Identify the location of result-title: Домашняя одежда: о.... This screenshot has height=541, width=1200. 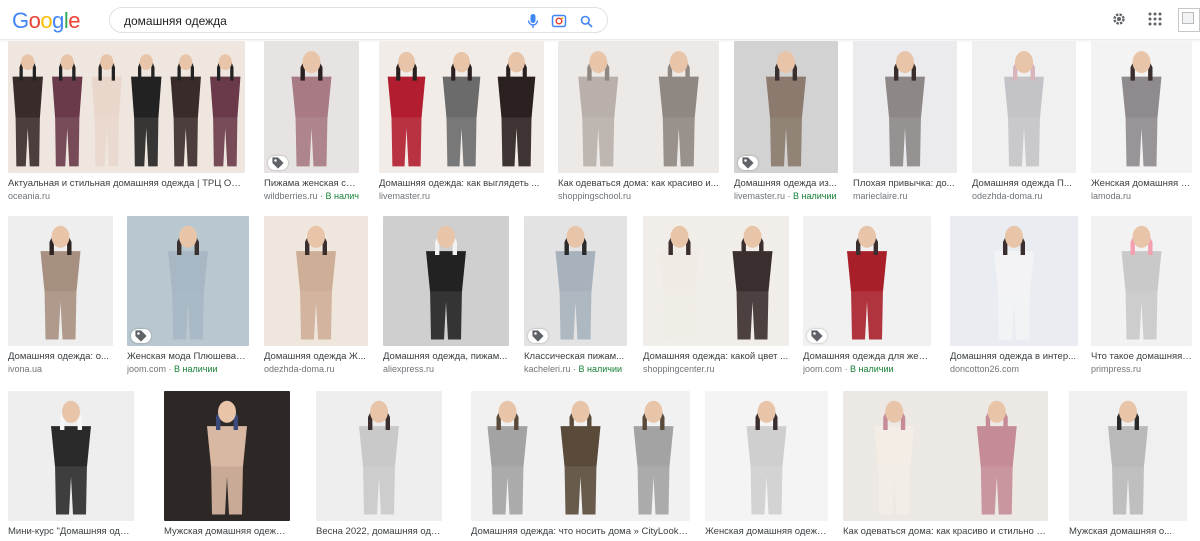
(60, 357).